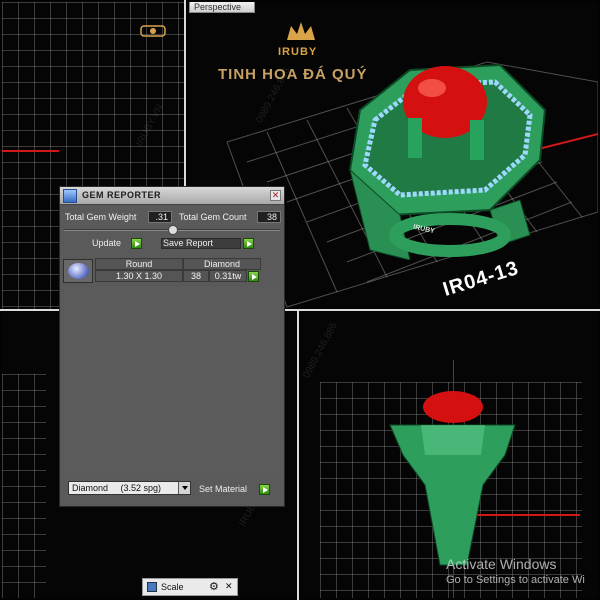  I want to click on table-header-shape: Round, so click(139, 264).